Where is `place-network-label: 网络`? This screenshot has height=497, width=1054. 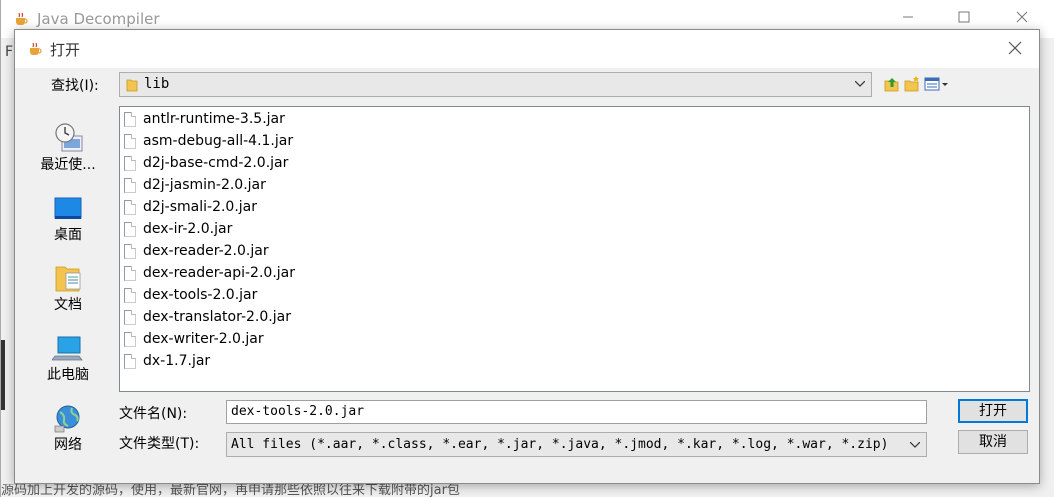
place-network-label: 网络 is located at coordinates (68, 445).